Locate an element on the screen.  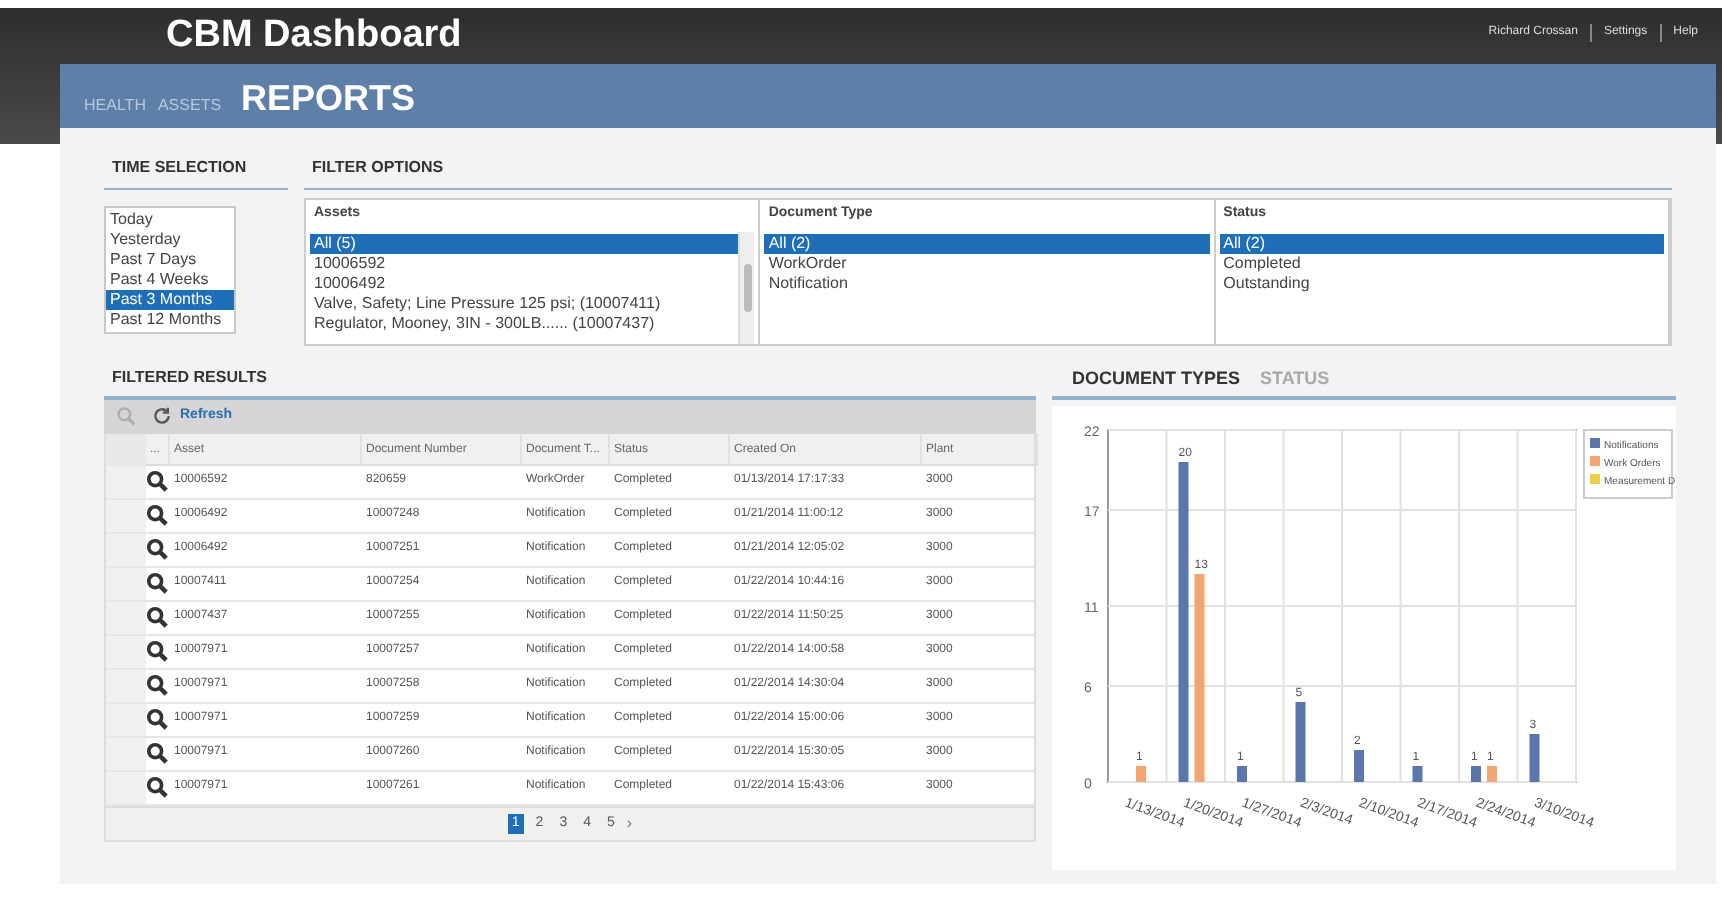
nav-tab: REPORTS is located at coordinates (328, 98).